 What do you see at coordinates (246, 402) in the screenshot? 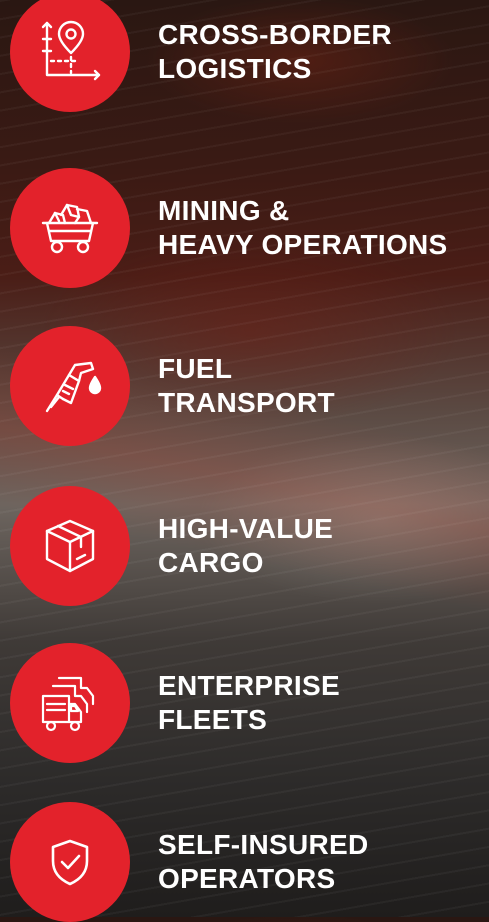
I see `item-label-line2: TRANSPORT` at bounding box center [246, 402].